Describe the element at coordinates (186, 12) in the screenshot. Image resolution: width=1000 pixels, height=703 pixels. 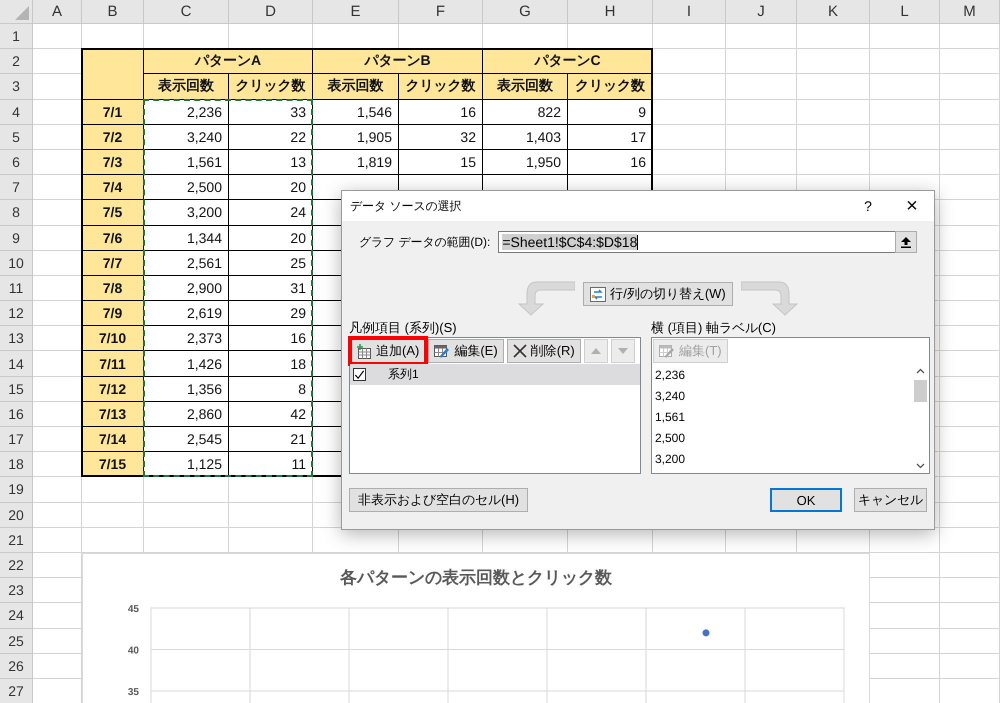
I see `column-header: C` at that location.